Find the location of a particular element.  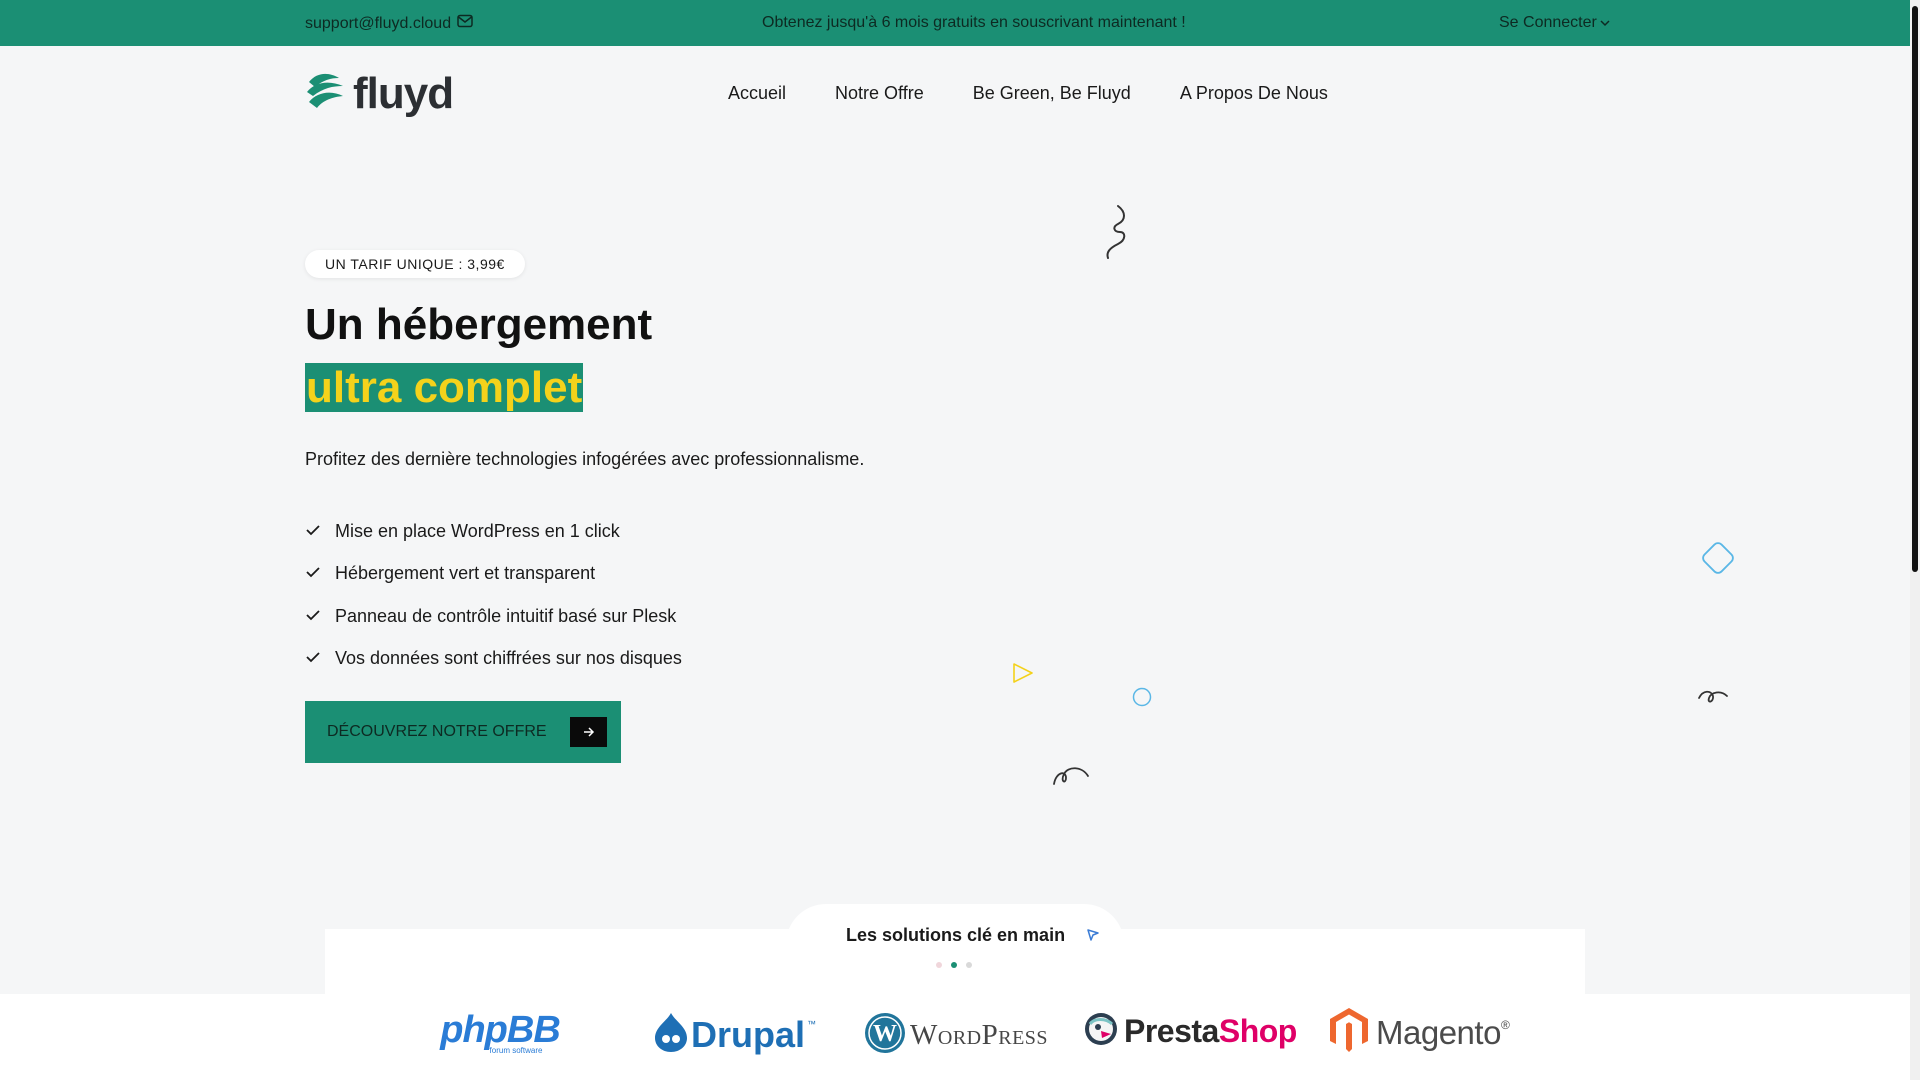

magento-logo: Magento ® is located at coordinates (1419, 1032).